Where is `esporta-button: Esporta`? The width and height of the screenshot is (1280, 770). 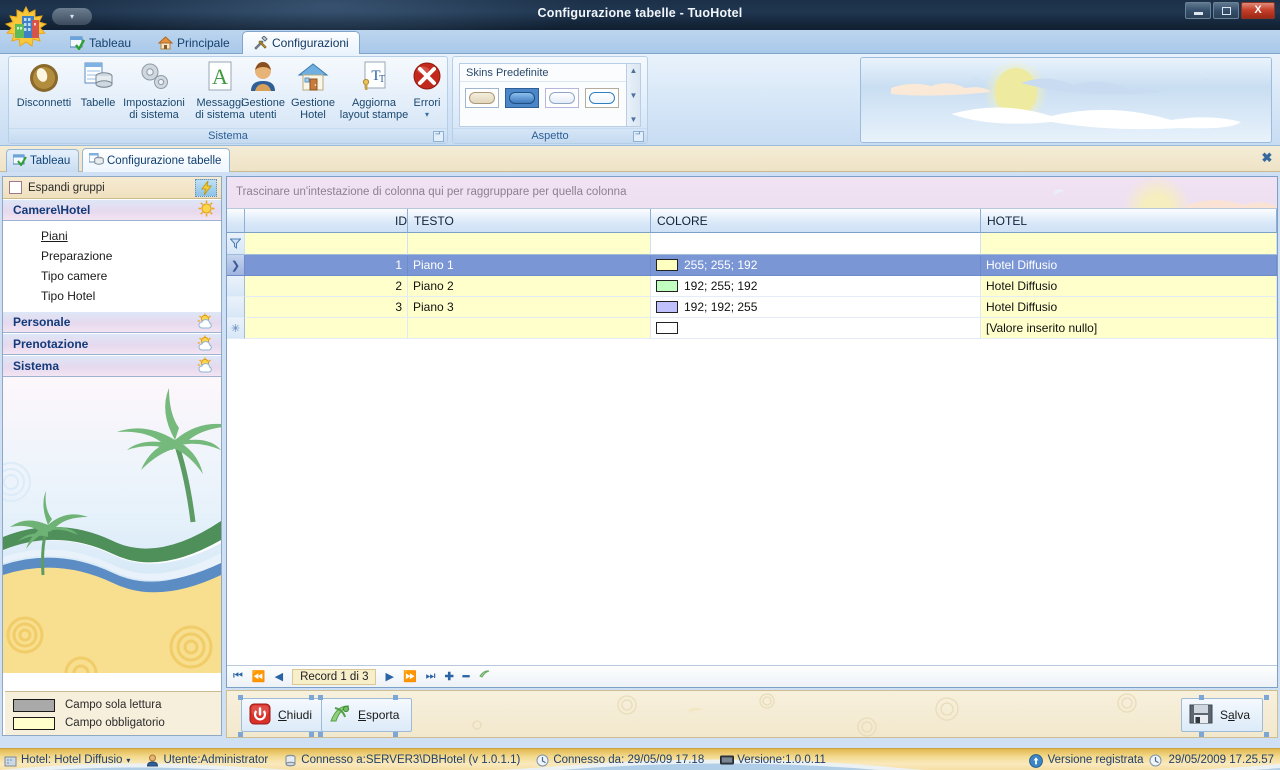
esporta-button: Esporta is located at coordinates (367, 715).